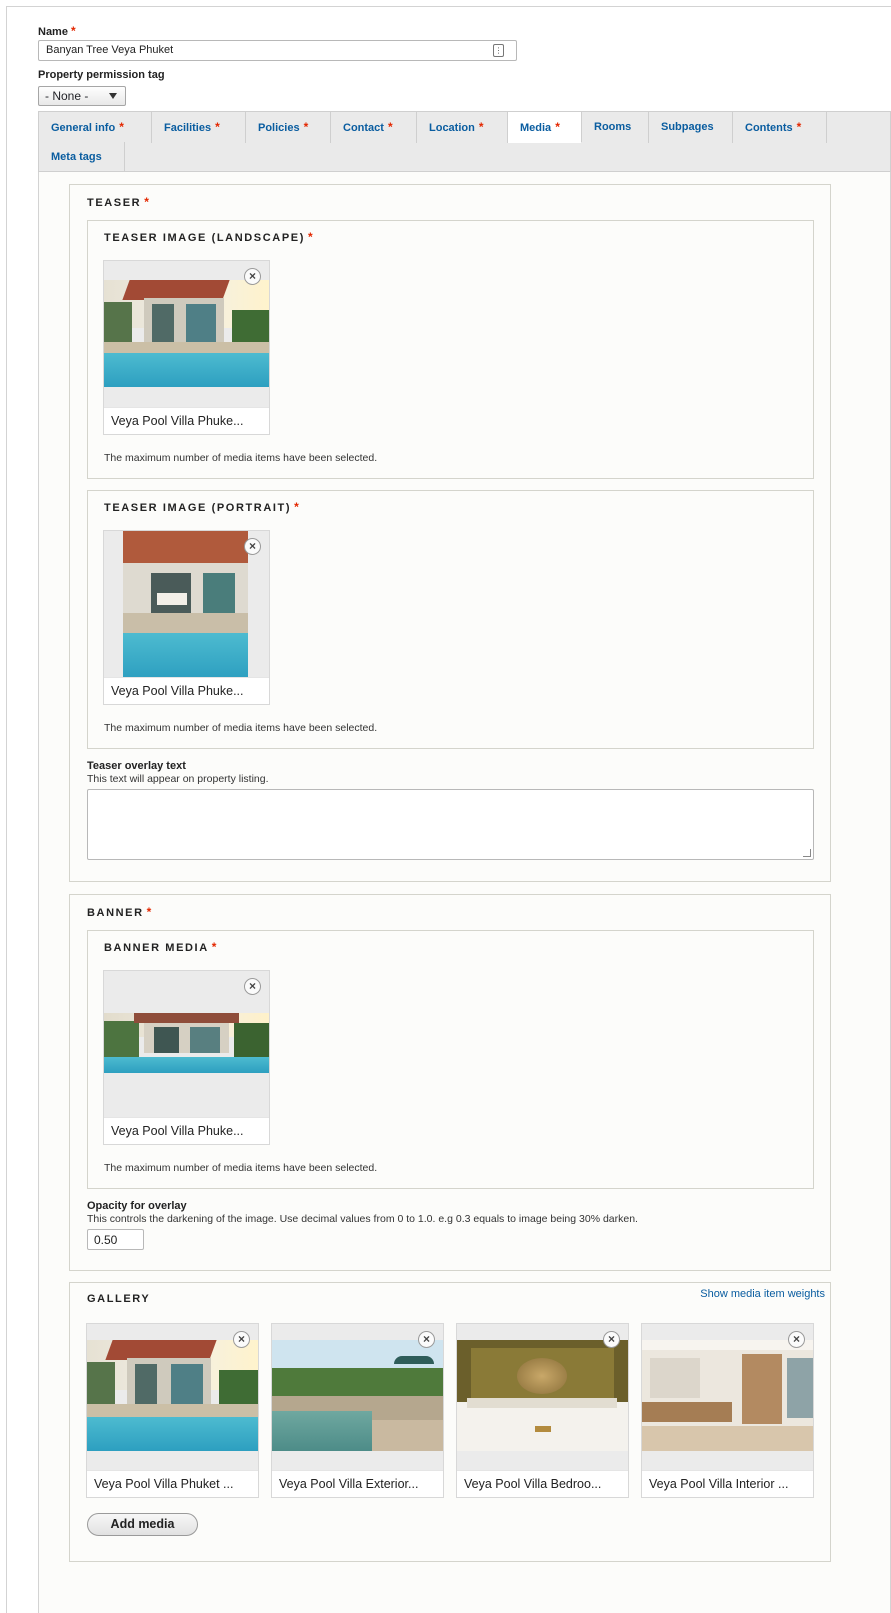  Describe the element at coordinates (114, 203) in the screenshot. I see `teaser-legend-text: TEASER` at that location.